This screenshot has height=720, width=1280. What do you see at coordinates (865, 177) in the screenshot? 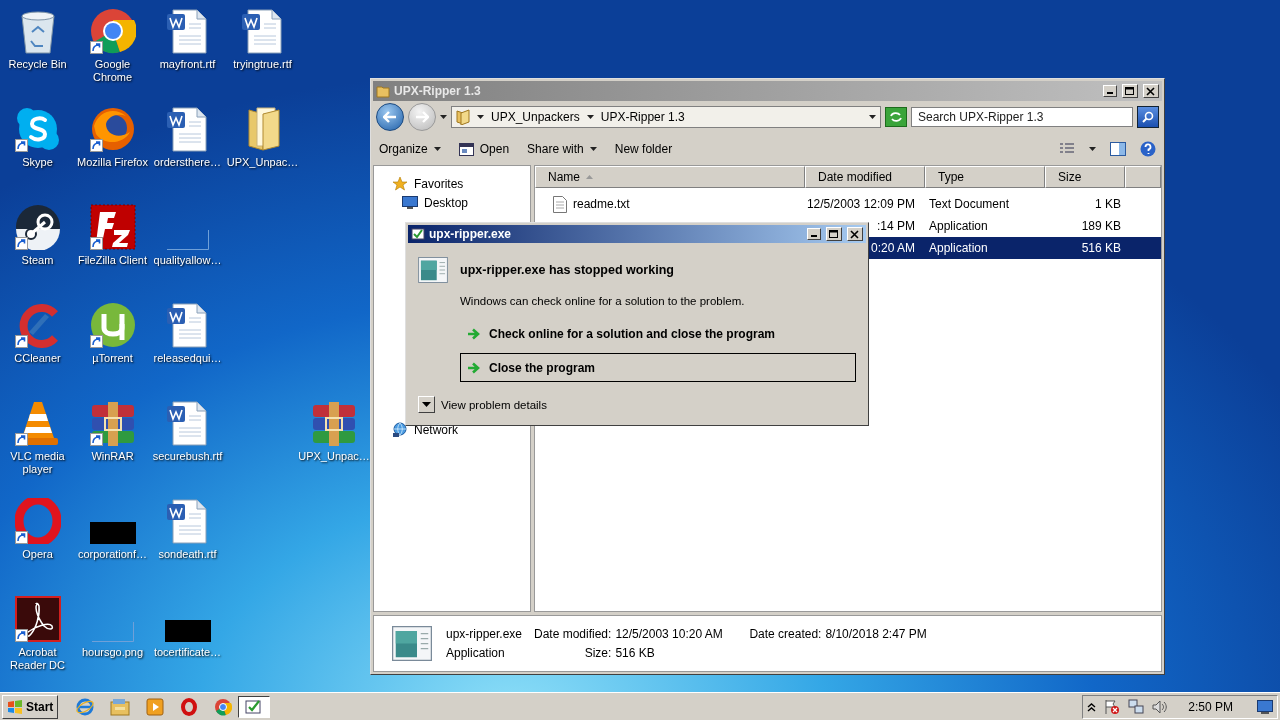
I see `column-header: Date modified` at bounding box center [865, 177].